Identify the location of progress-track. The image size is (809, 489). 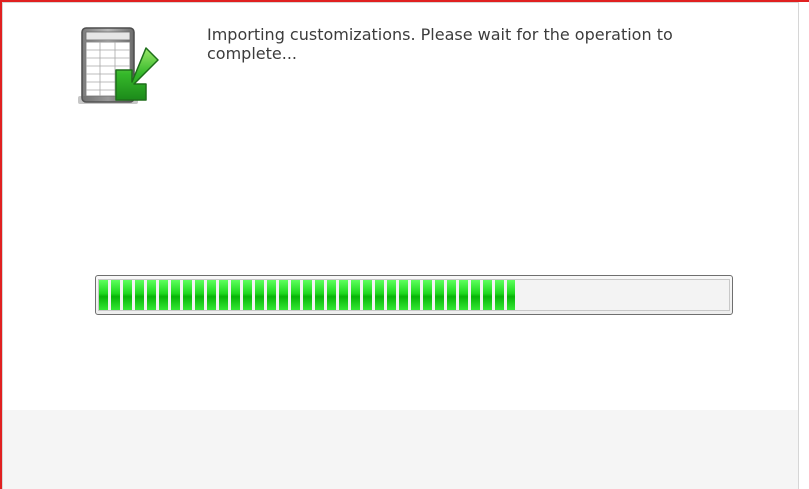
(414, 295).